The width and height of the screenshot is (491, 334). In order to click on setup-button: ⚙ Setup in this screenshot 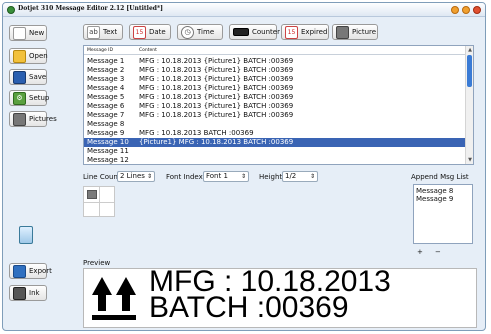, I will do `click(29, 98)`.